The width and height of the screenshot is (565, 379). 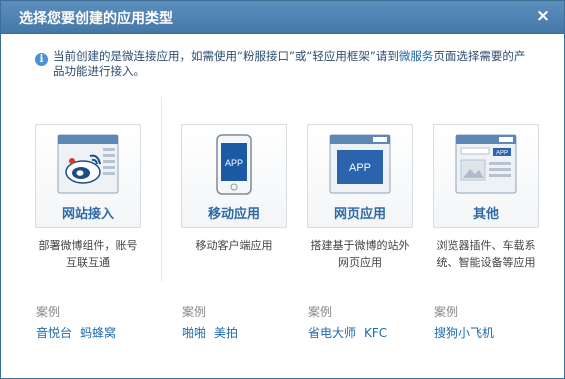 I want to click on option-desc-line: 统、智能设备等应用, so click(x=486, y=262).